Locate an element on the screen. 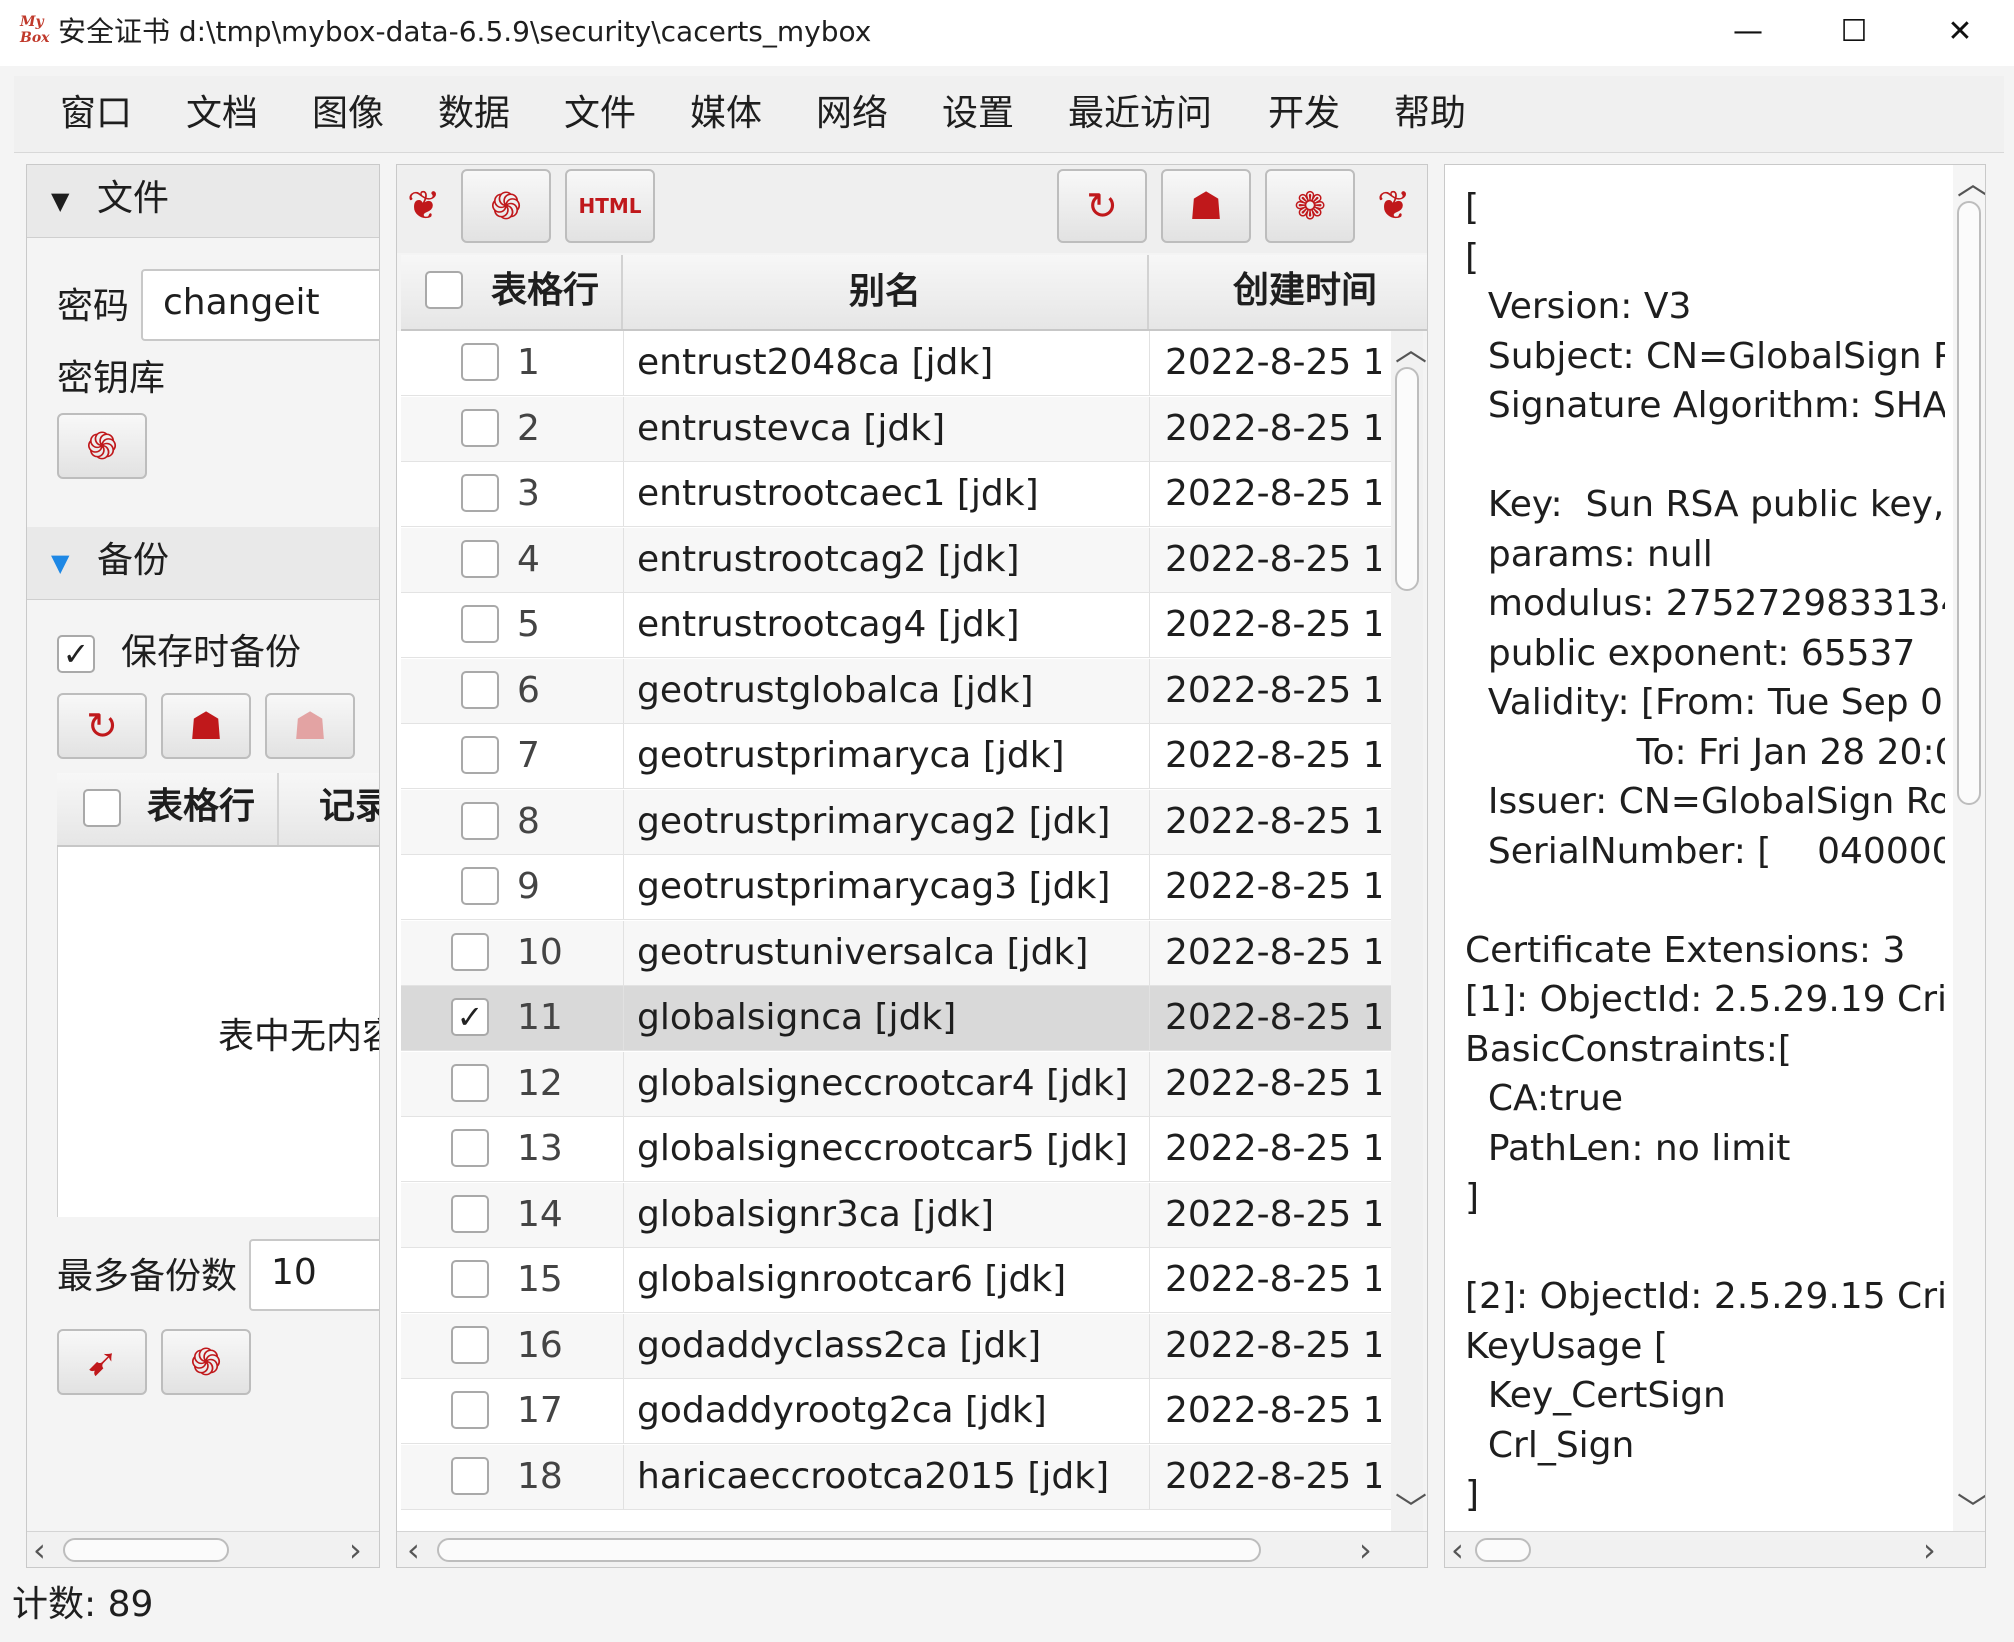 Image resolution: width=2014 pixels, height=1642 pixels. maximize-button: ☐ is located at coordinates (1854, 32).